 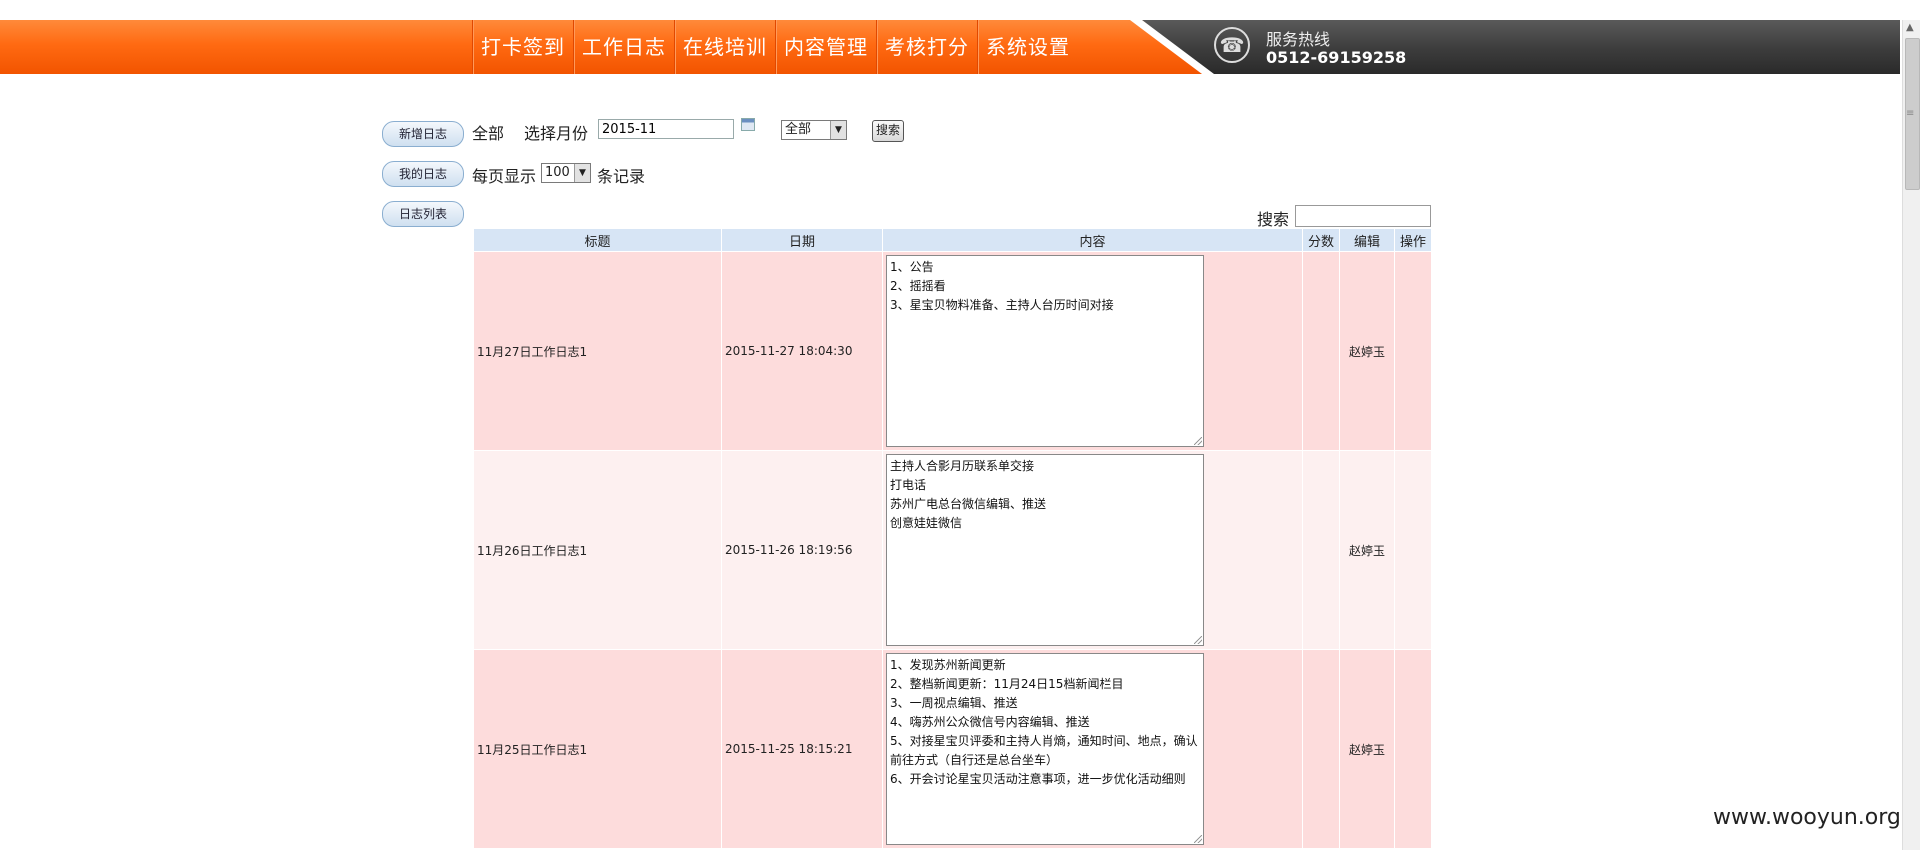 I want to click on log-content-cell: 主持人合影月历联系单交接 打电话 苏州广电总台微信编辑、推送 创意娃娃微信, so click(x=1092, y=550).